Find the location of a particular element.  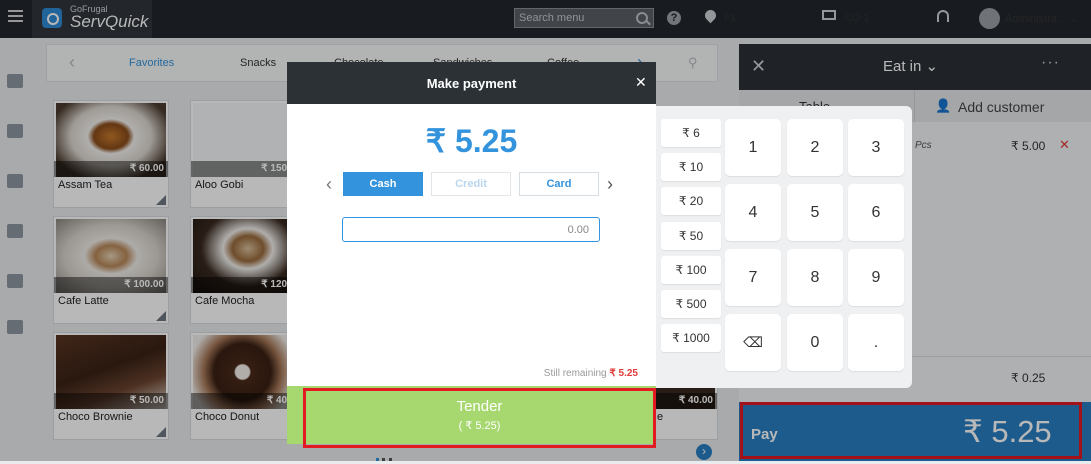

tab-credit: Credit is located at coordinates (471, 184).